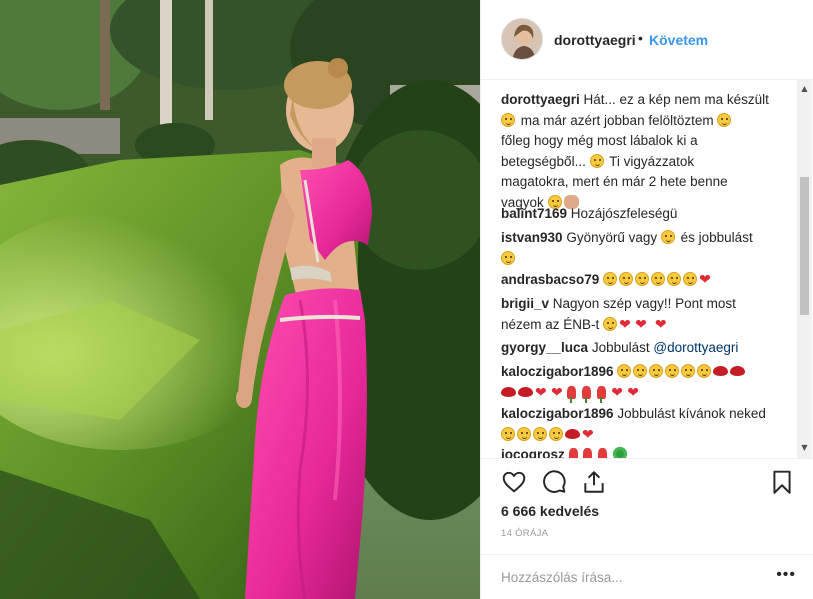 This screenshot has height=599, width=813. I want to click on comment-username: balint7169, so click(534, 213).